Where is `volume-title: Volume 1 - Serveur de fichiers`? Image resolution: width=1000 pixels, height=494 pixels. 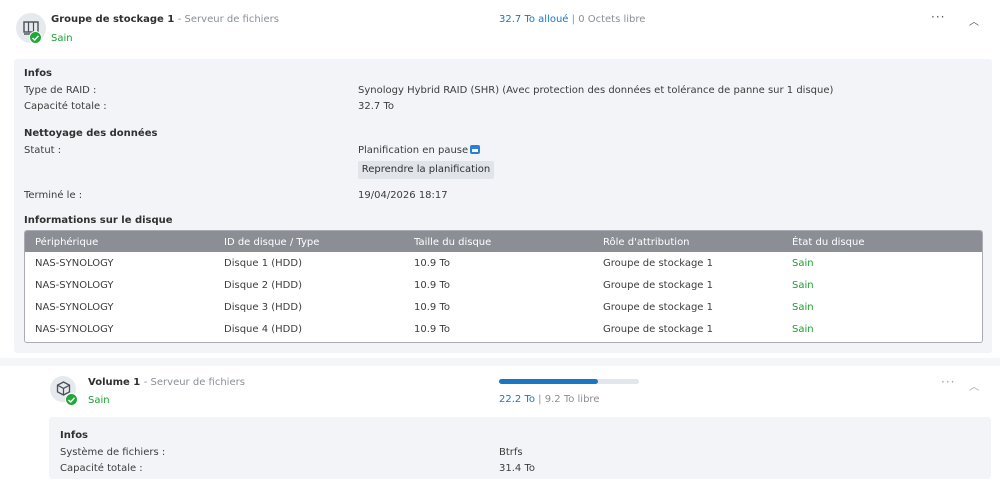 volume-title: Volume 1 - Serveur de fichiers is located at coordinates (166, 382).